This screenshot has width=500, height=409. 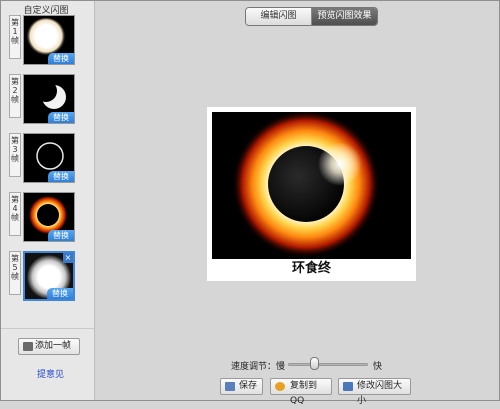 I want to click on frame-number: 第 3 帧, so click(x=15, y=155).